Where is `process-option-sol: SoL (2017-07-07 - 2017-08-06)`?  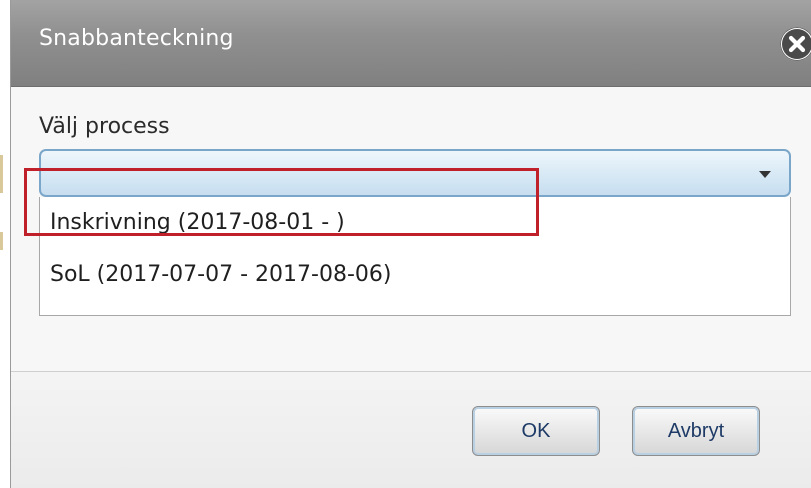
process-option-sol: SoL (2017-07-07 - 2017-08-06) is located at coordinates (415, 274).